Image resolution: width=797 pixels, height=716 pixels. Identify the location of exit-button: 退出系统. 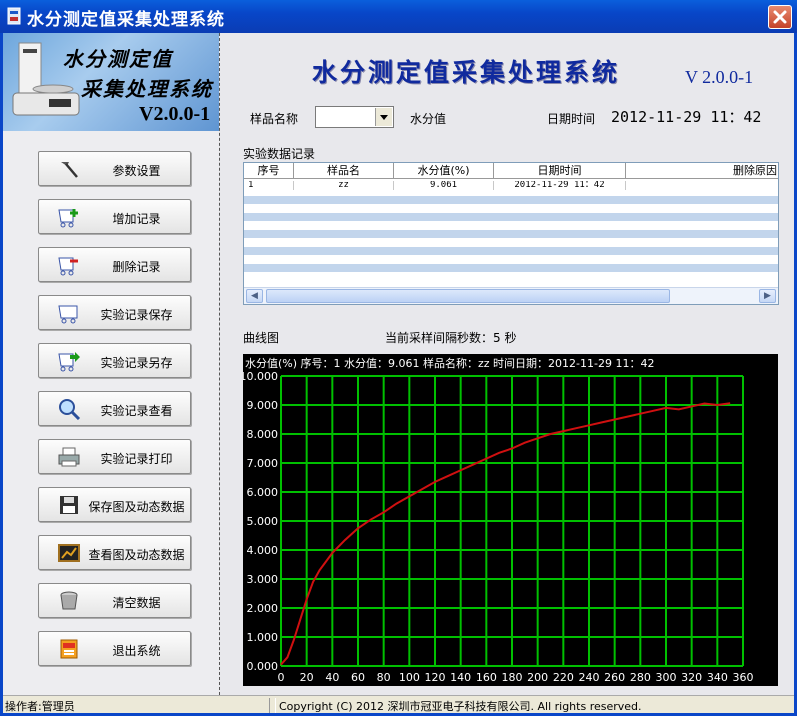
(114, 648).